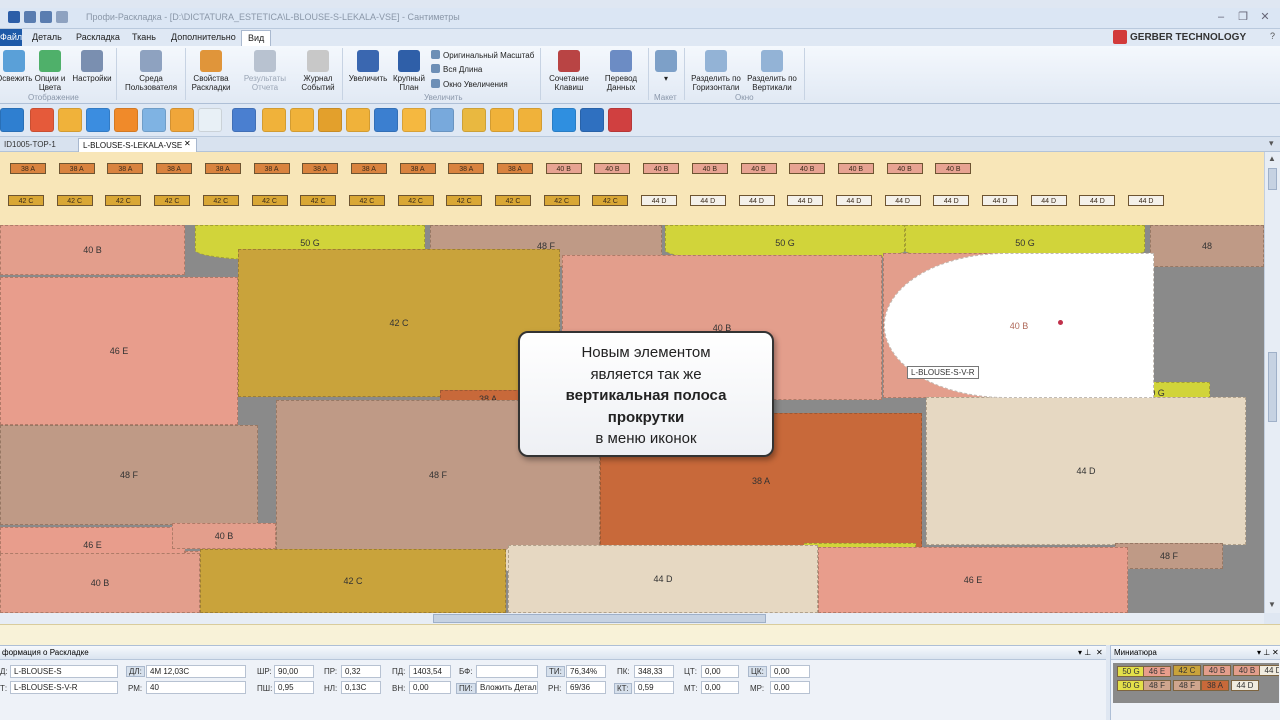 This screenshot has width=1280, height=720. I want to click on settings-button: Настройки, so click(92, 66).